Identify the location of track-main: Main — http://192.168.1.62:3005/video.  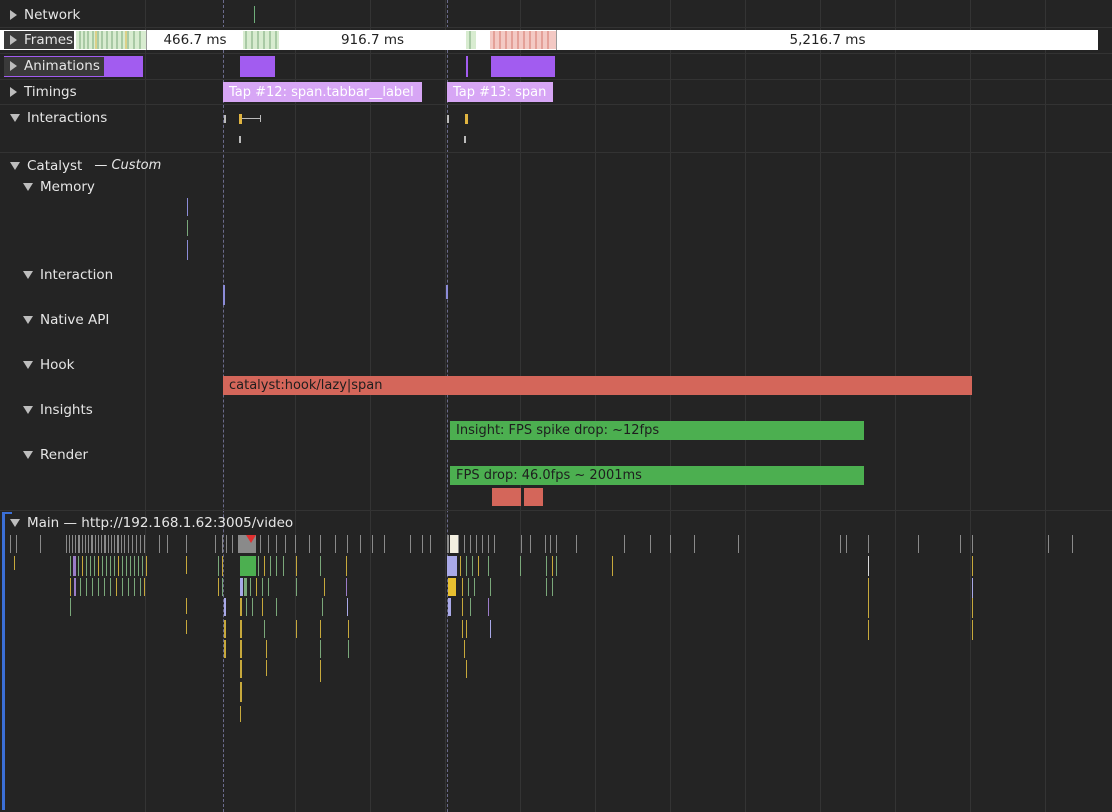
(151, 523).